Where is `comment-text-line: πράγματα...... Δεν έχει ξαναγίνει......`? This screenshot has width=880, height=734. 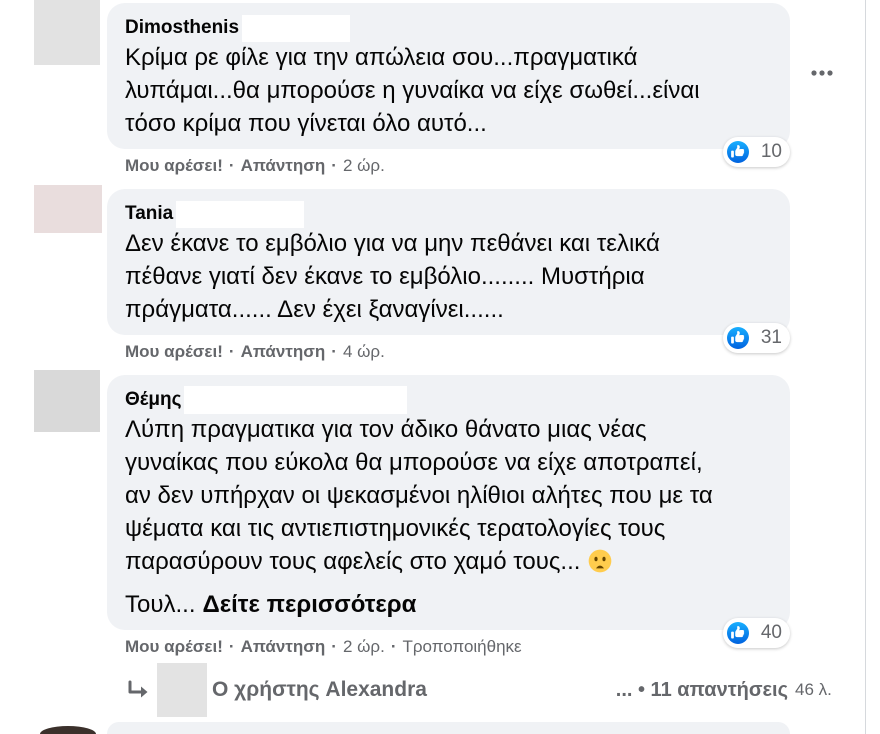
comment-text-line: πράγματα...... Δεν έχει ξαναγίνει...... is located at coordinates (314, 309).